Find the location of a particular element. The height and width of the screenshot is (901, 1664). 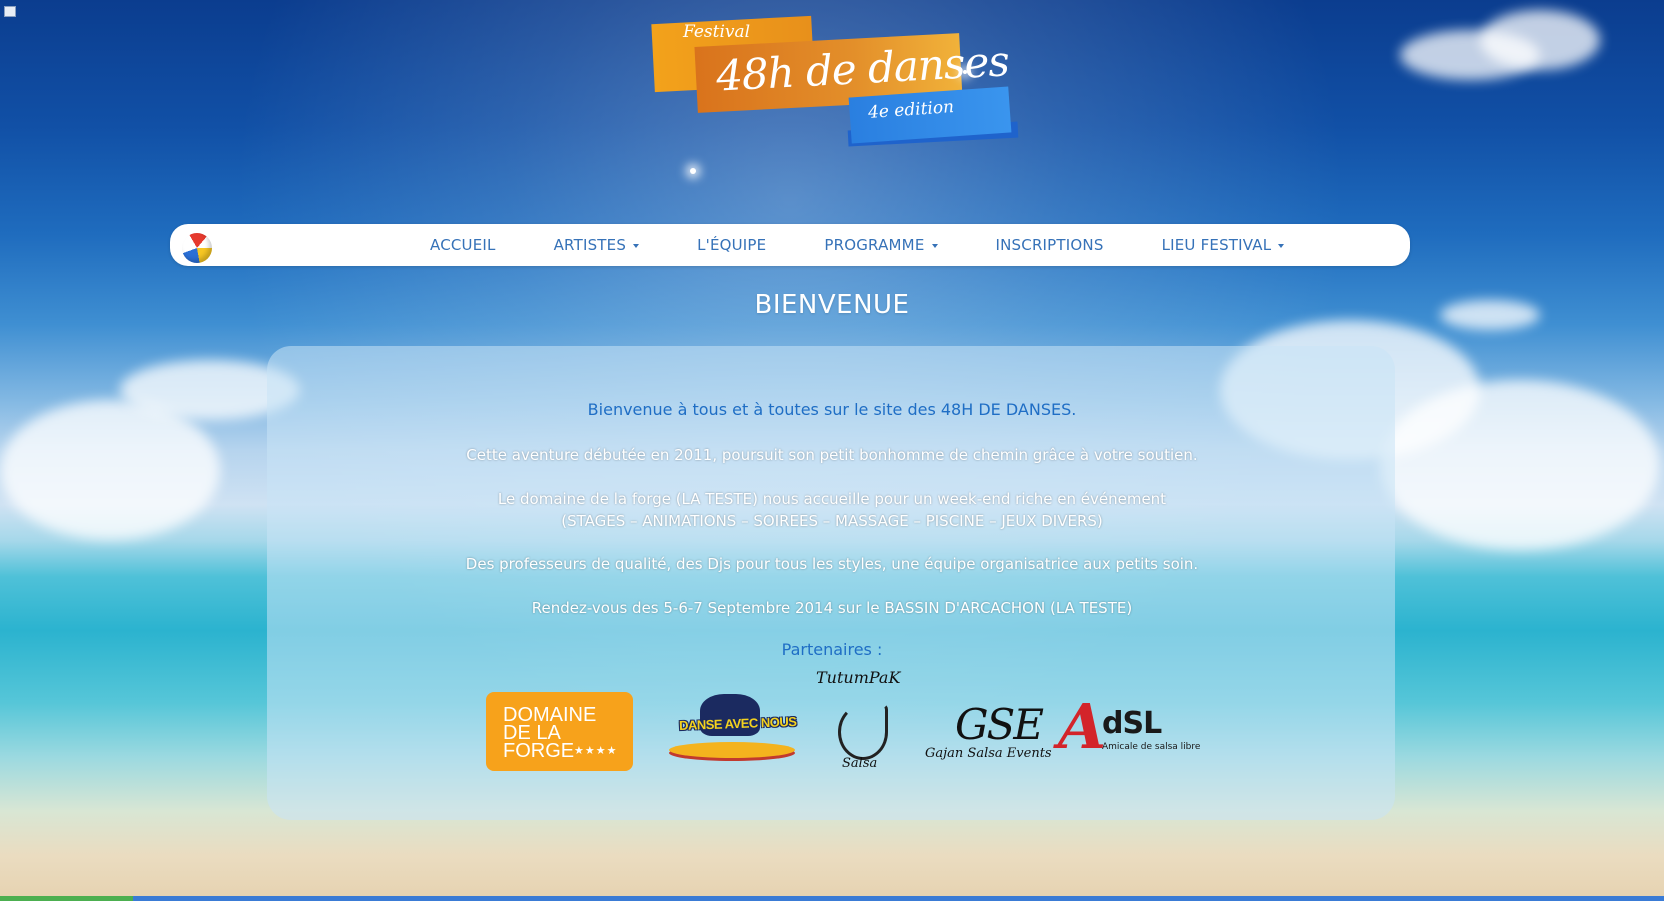

partner-logo-tutumpak: TutumPaK Salsa is located at coordinates (860, 723).